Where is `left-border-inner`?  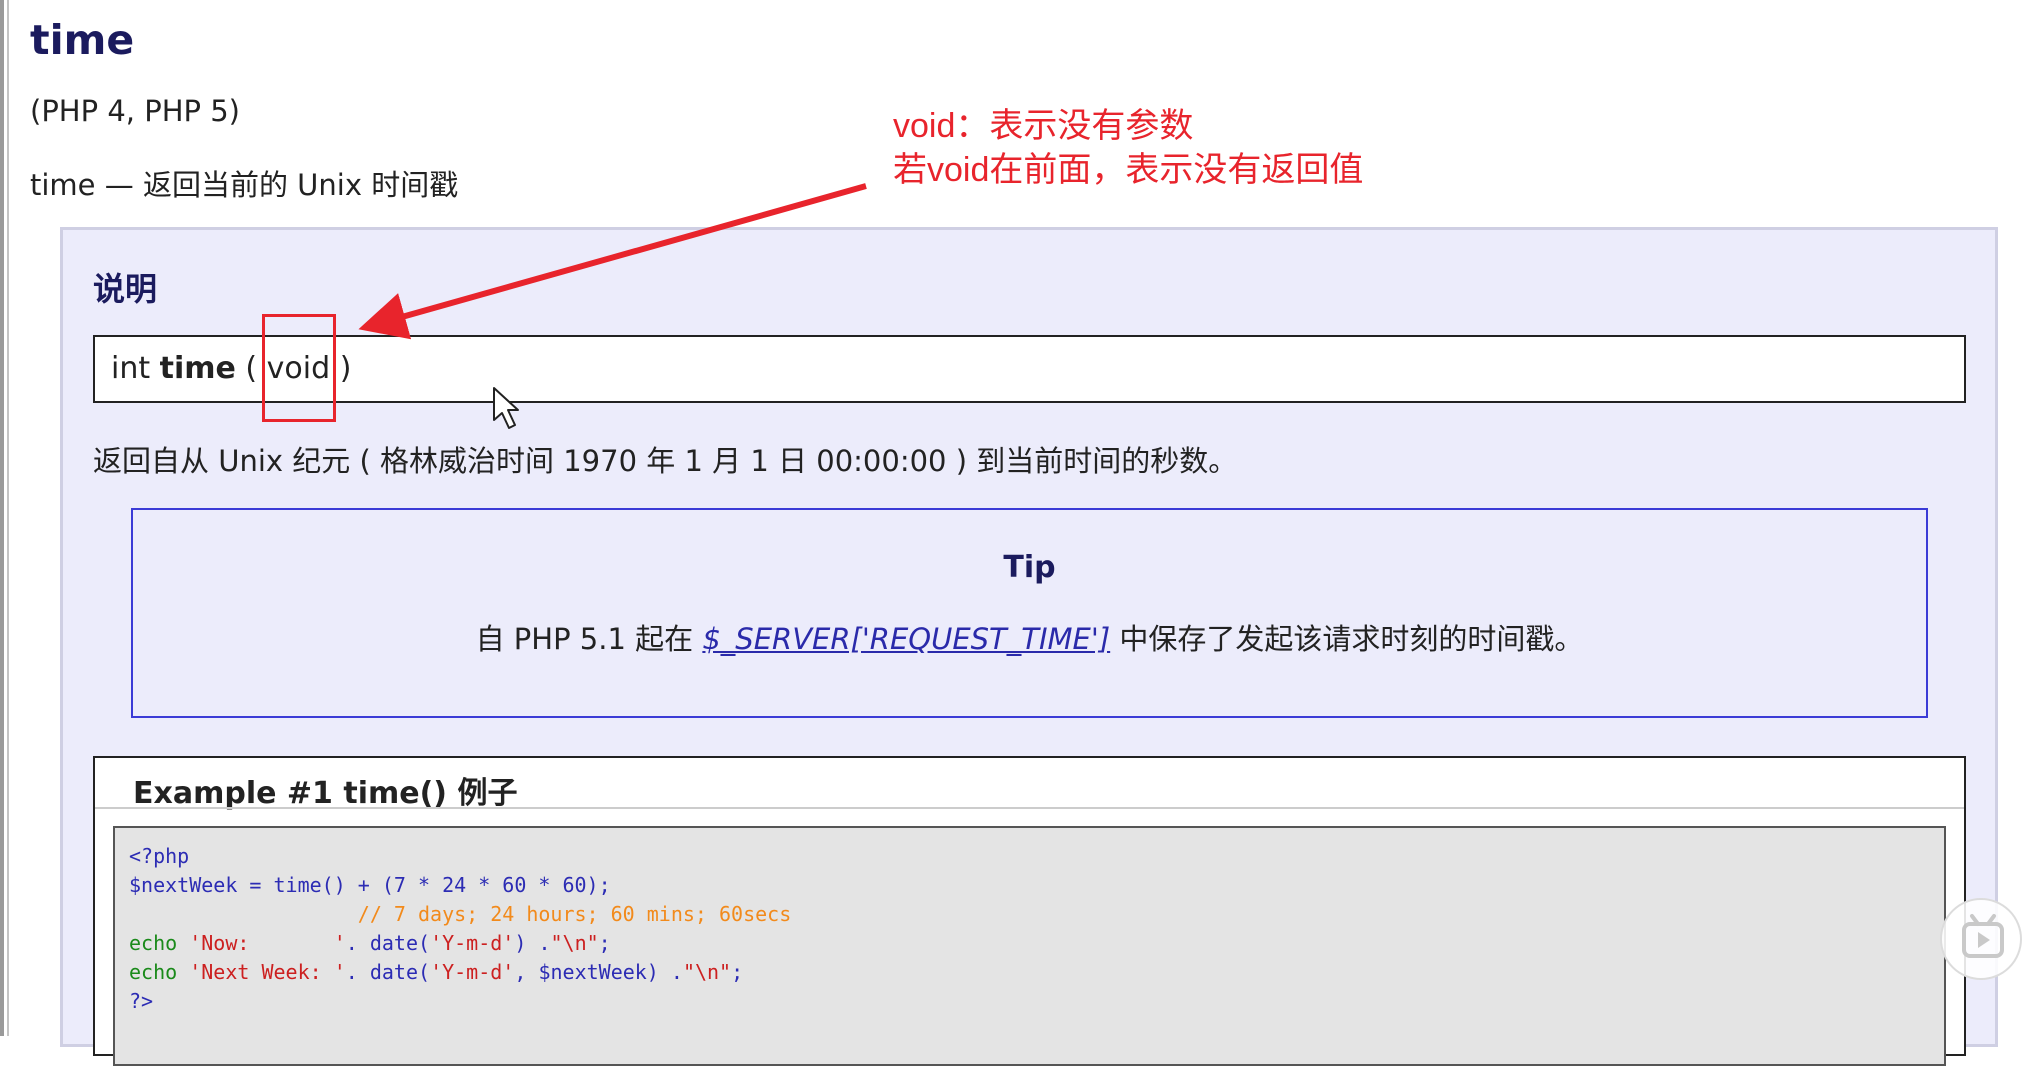 left-border-inner is located at coordinates (8, 518).